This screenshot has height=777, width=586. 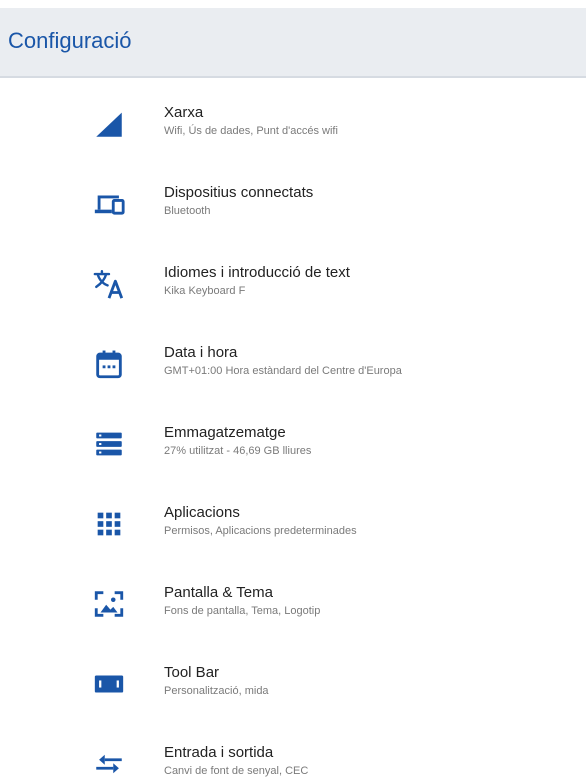 I want to click on settings-item-connected-devices: Dispositius connectats Bluetooth, so click(x=293, y=200).